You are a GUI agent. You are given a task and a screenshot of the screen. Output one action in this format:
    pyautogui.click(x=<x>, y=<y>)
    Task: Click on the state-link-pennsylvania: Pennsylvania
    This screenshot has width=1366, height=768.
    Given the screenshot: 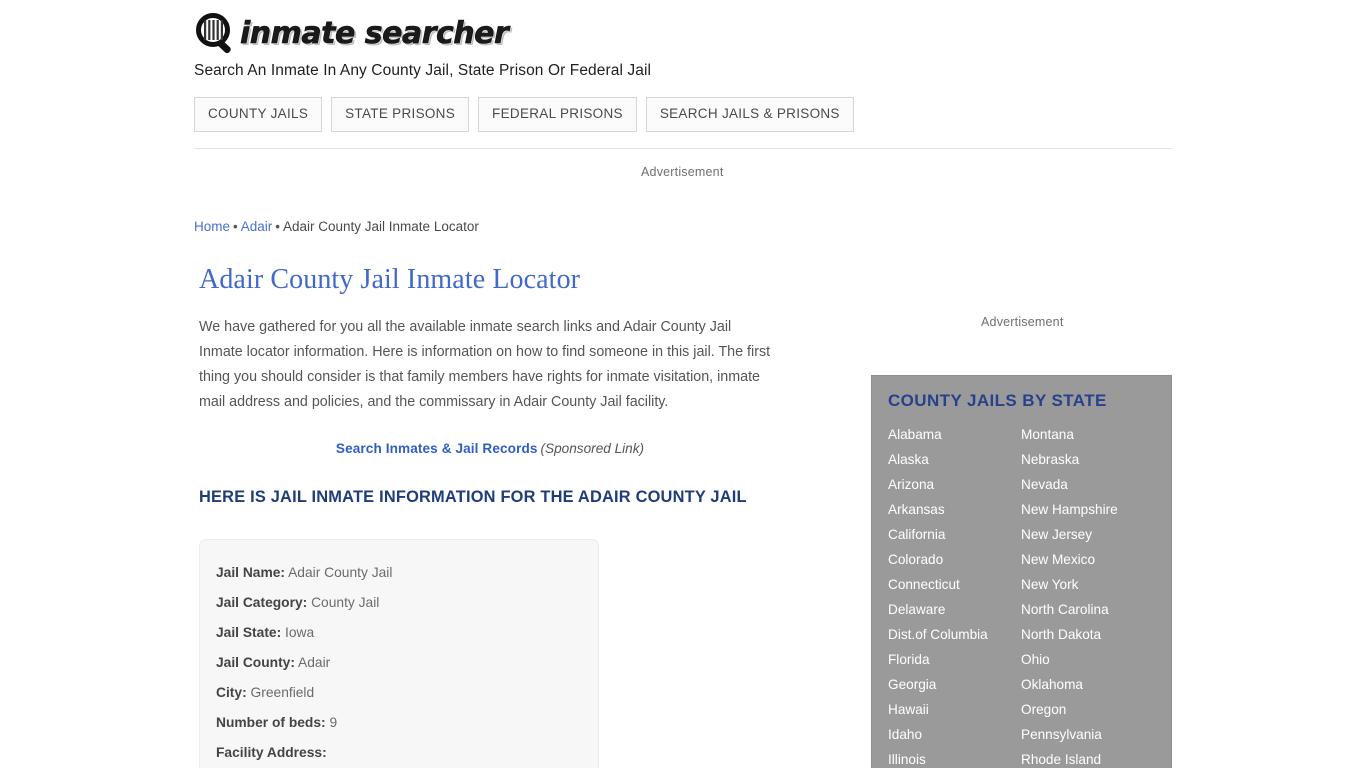 What is the action you would take?
    pyautogui.click(x=1096, y=734)
    